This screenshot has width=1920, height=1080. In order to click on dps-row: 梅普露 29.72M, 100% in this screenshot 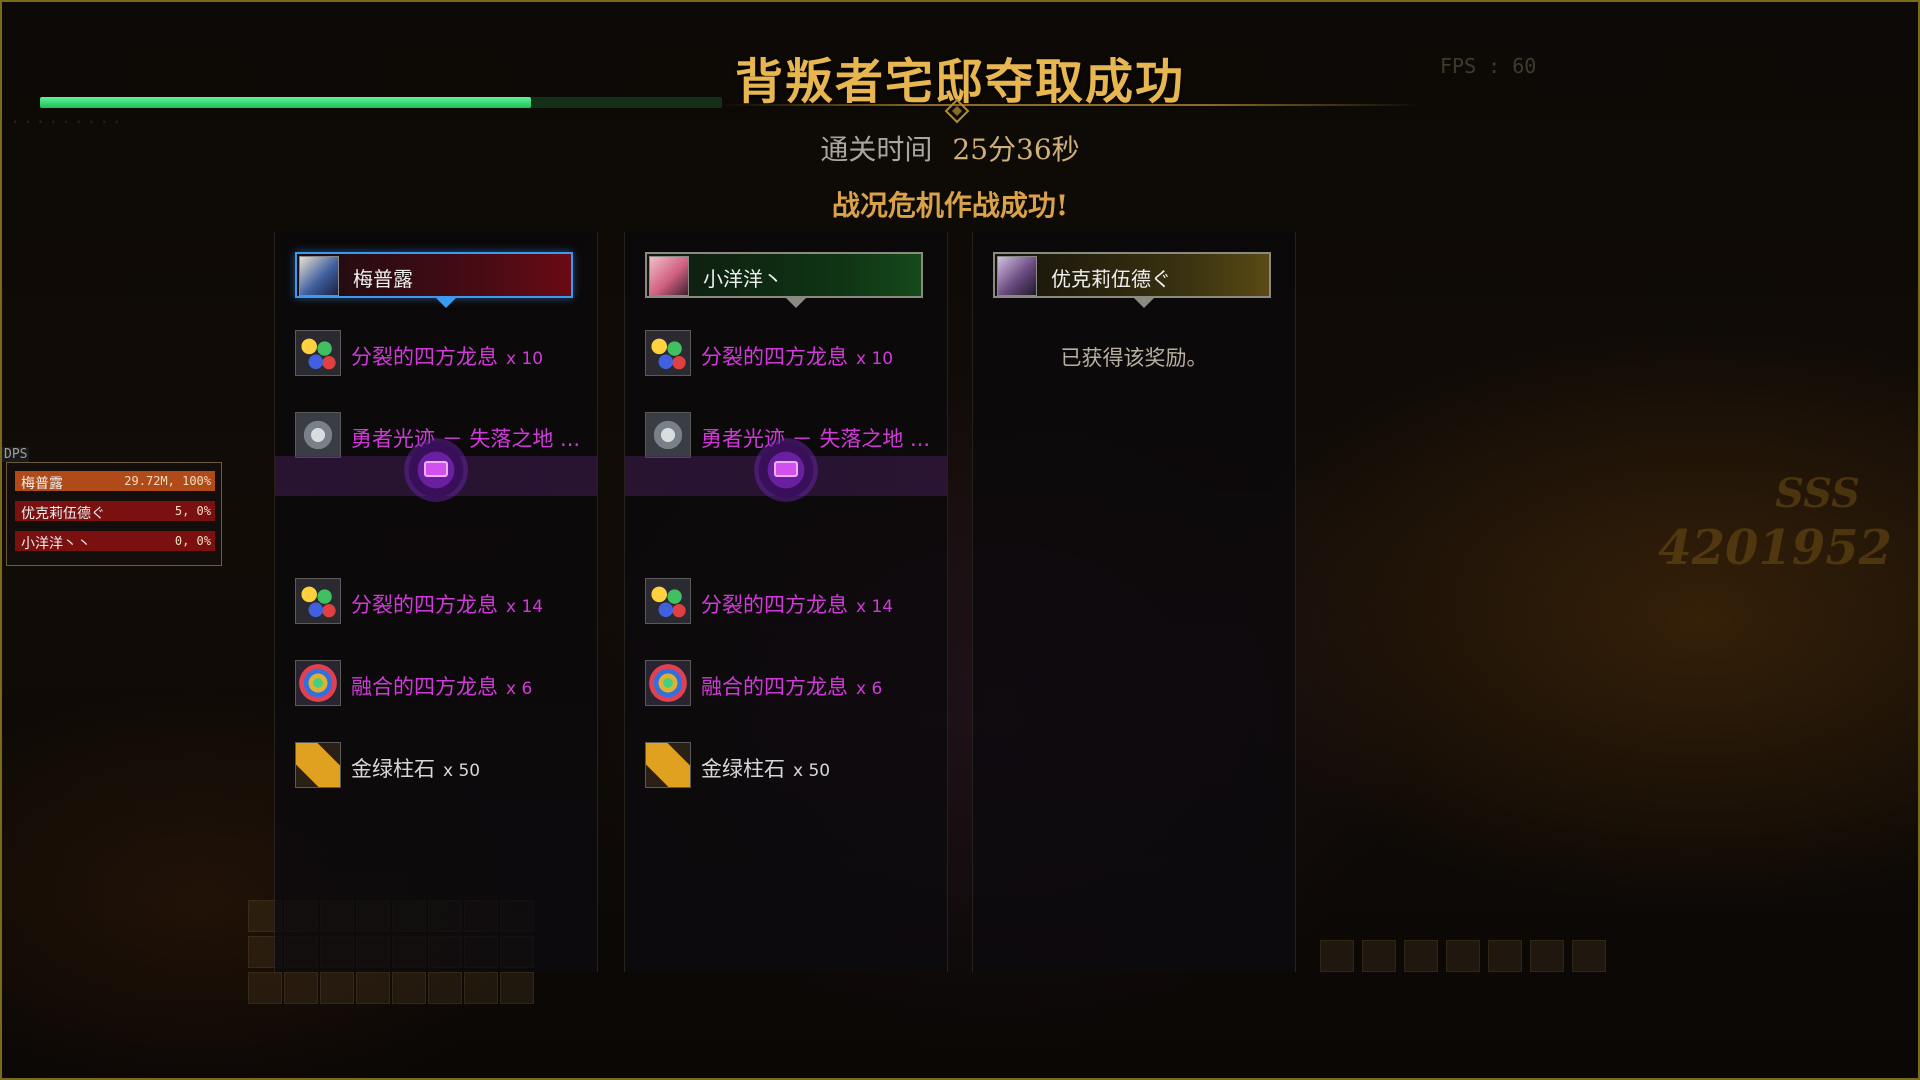, I will do `click(115, 481)`.